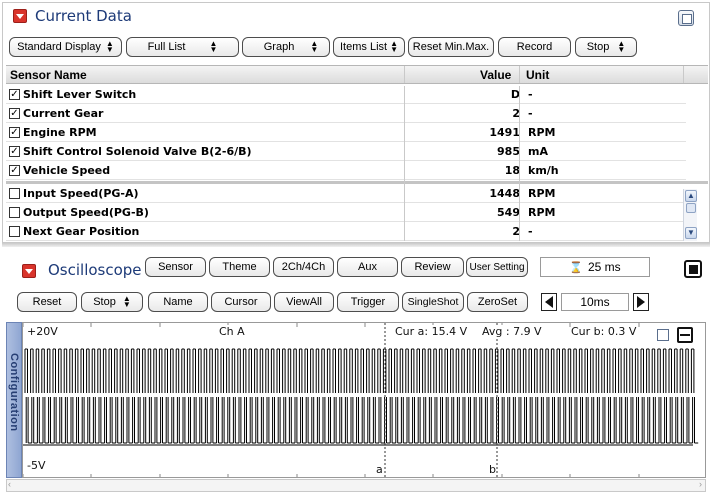 The width and height of the screenshot is (712, 501). What do you see at coordinates (9, 484) in the screenshot?
I see `scroll-left-icon: ‹` at bounding box center [9, 484].